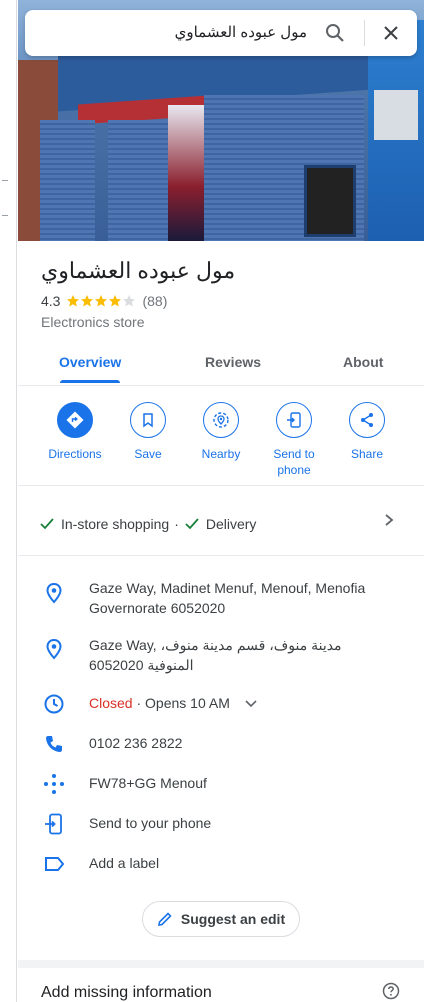 The width and height of the screenshot is (424, 1002). What do you see at coordinates (54, 864) in the screenshot?
I see `label-icon` at bounding box center [54, 864].